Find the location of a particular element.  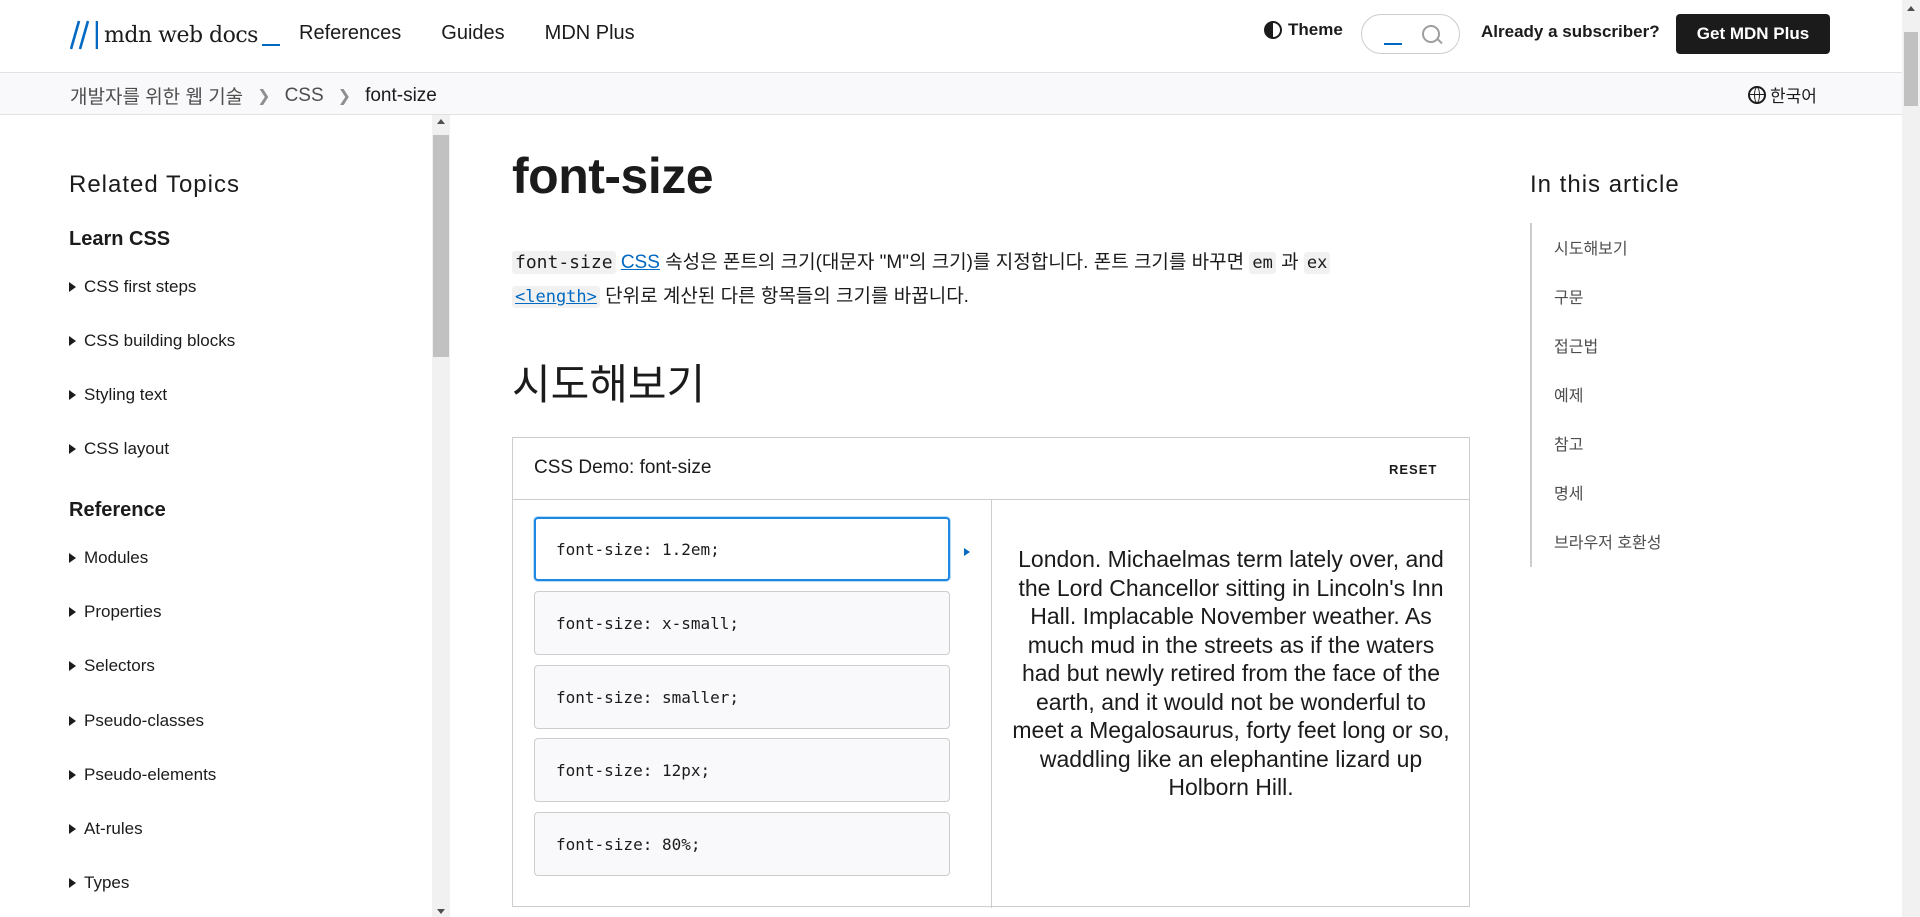

sidebar-item-css-layout: CSS layout is located at coordinates (119, 449).